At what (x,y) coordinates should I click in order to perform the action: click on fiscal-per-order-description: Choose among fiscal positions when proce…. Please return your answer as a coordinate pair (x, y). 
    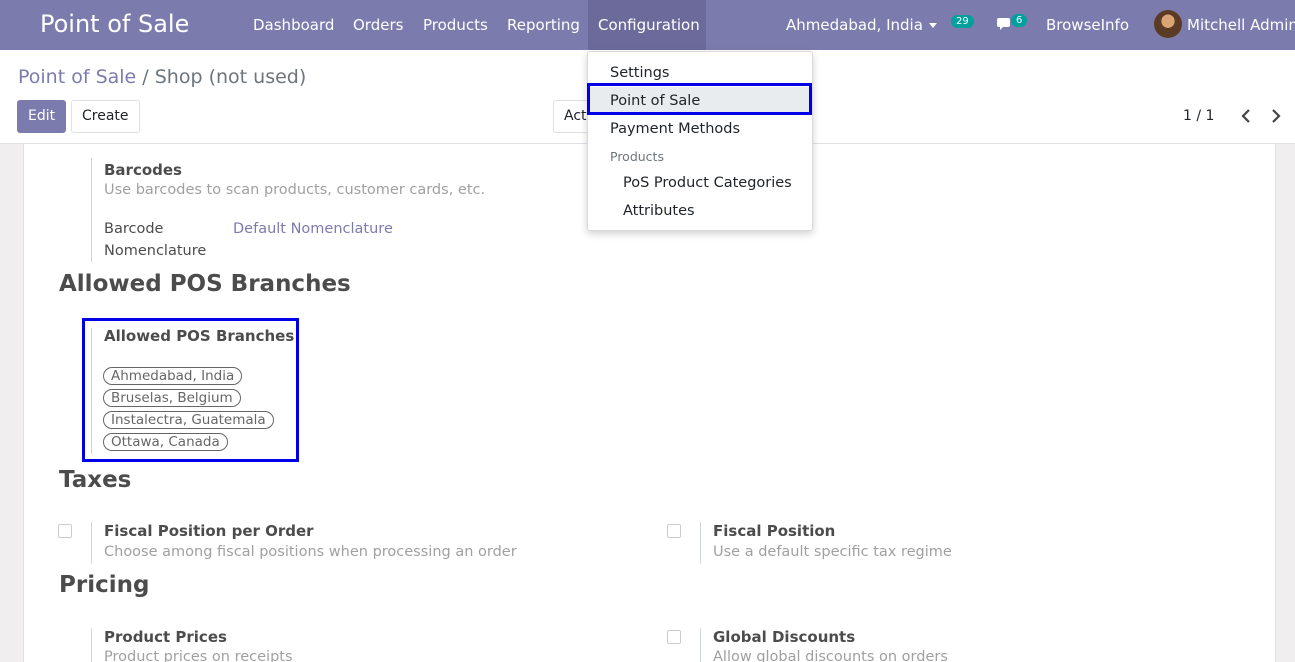
    Looking at the image, I should click on (310, 552).